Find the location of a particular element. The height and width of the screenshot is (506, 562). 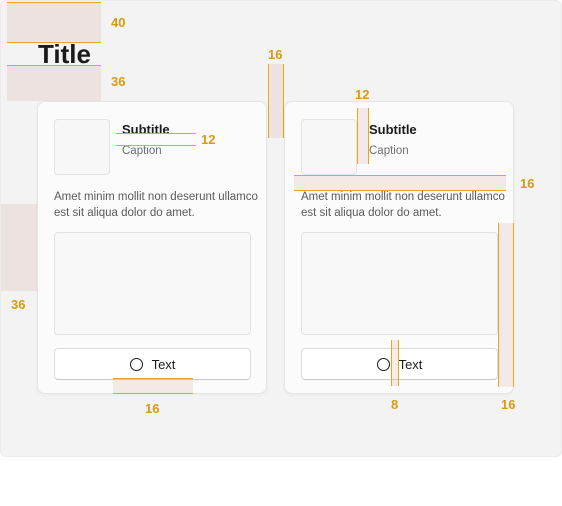

card2-thumb-gap-line-right is located at coordinates (368, 136).